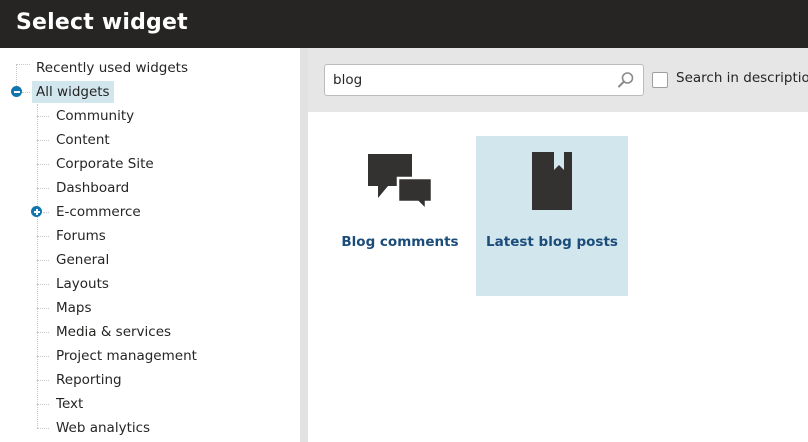 This screenshot has width=808, height=442. I want to click on tree-item-general: General, so click(82, 260).